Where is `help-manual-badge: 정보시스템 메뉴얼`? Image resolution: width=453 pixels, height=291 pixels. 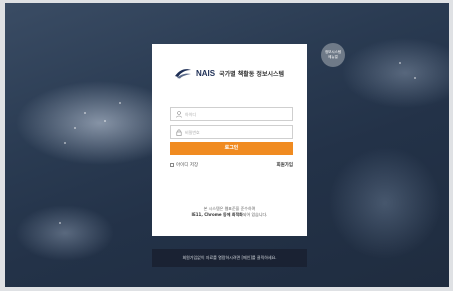
help-manual-badge: 정보시스템 메뉴얼 is located at coordinates (333, 55).